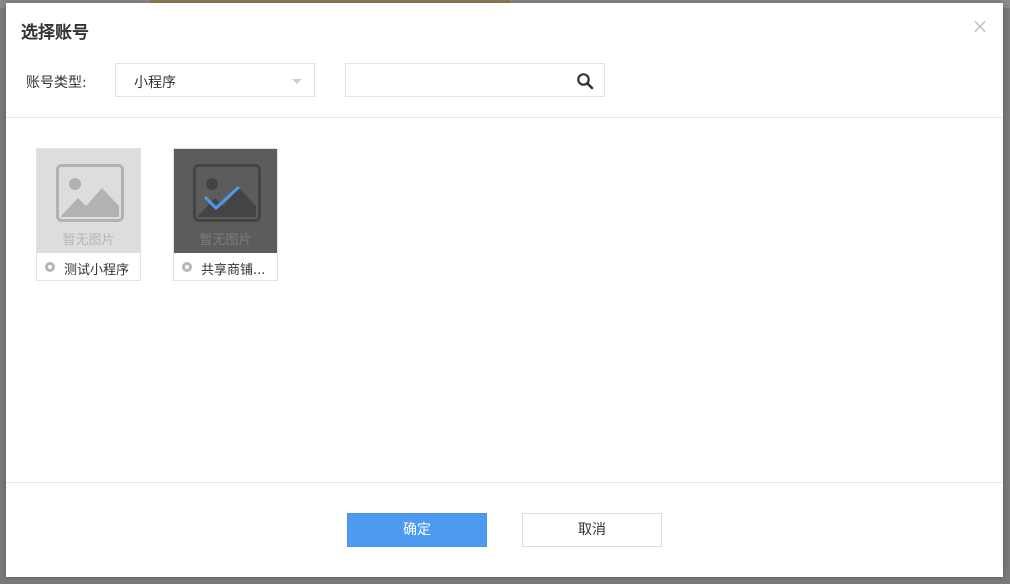  I want to click on image-placeholder-icon, so click(90, 193).